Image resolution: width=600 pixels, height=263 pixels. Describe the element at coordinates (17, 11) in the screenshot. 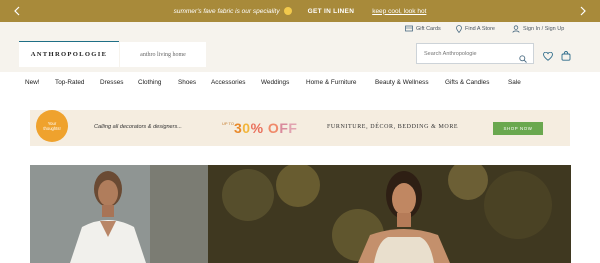

I see `promo-prev-arrow-icon` at that location.